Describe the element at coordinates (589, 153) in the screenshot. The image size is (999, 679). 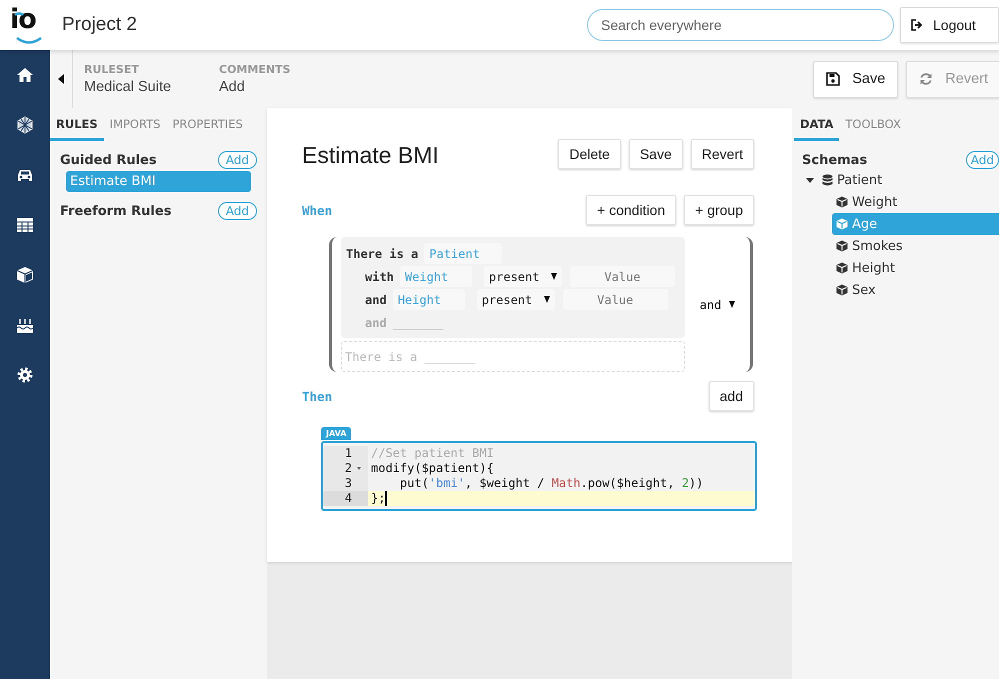
I see `action-button: Delete` at that location.